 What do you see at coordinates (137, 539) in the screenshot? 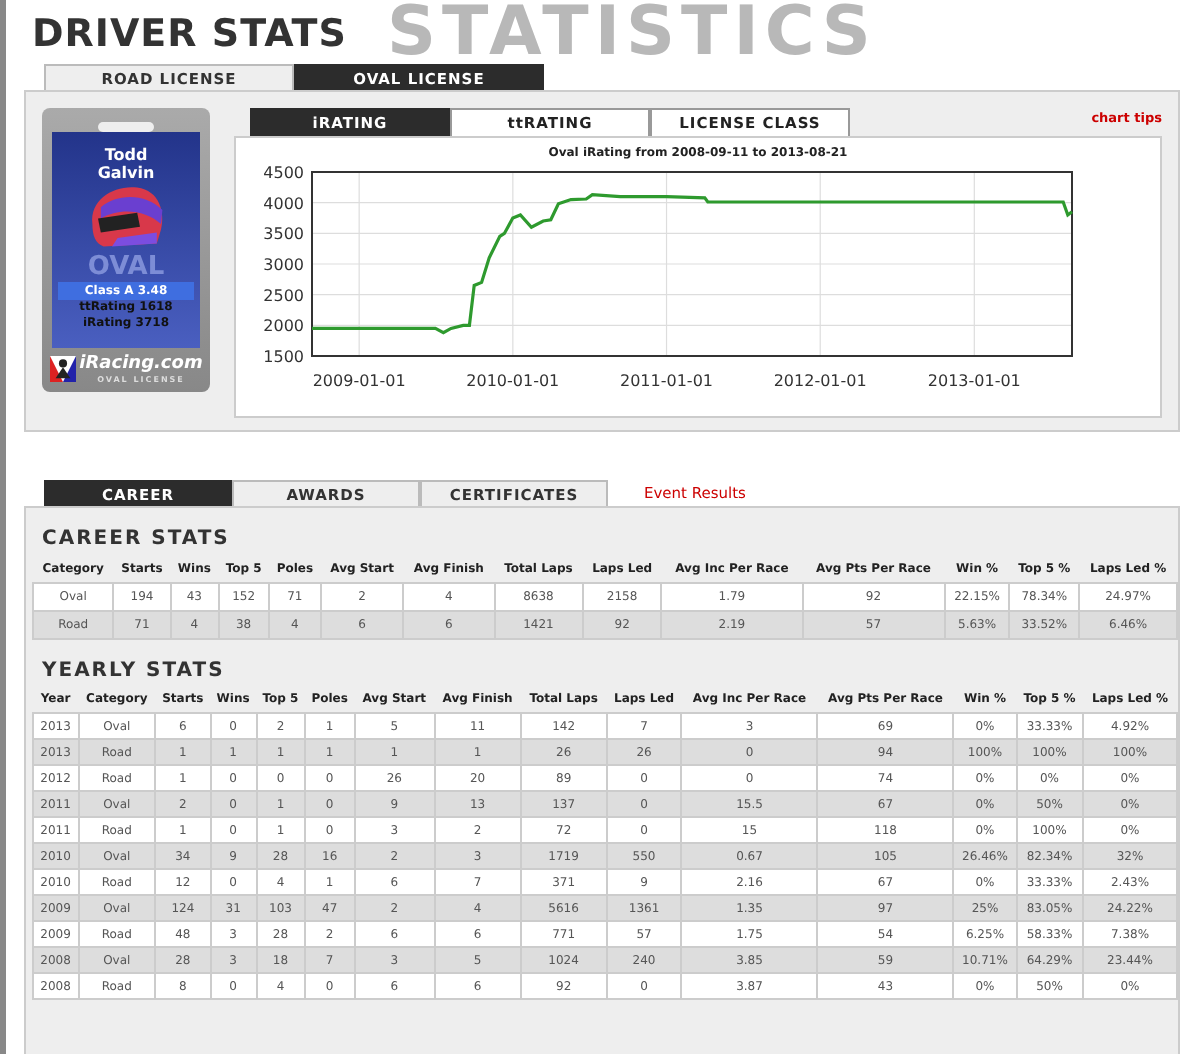
I see `section-title: CAREER STATS` at bounding box center [137, 539].